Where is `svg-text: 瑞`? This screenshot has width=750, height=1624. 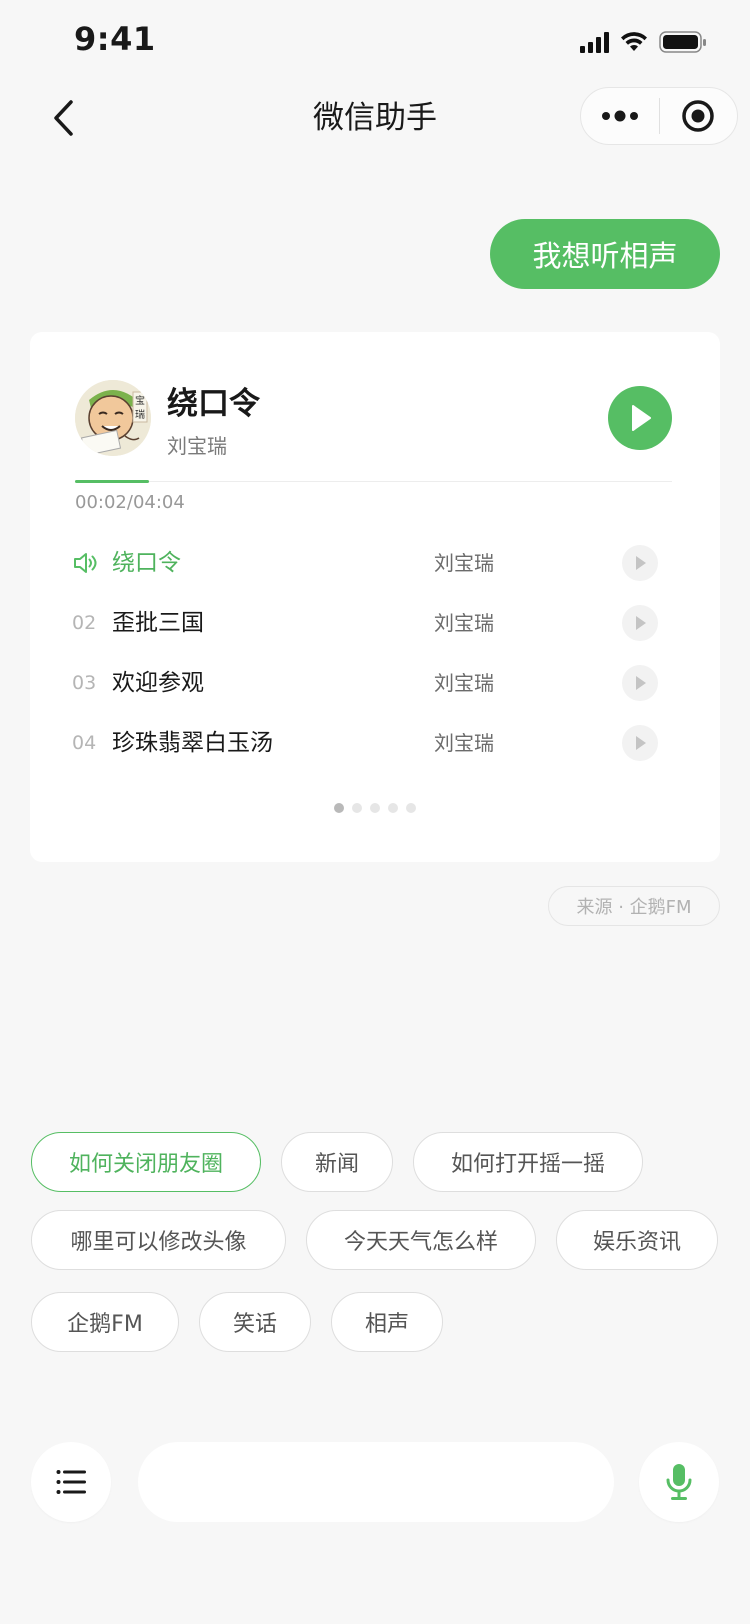 svg-text: 瑞 is located at coordinates (140, 415).